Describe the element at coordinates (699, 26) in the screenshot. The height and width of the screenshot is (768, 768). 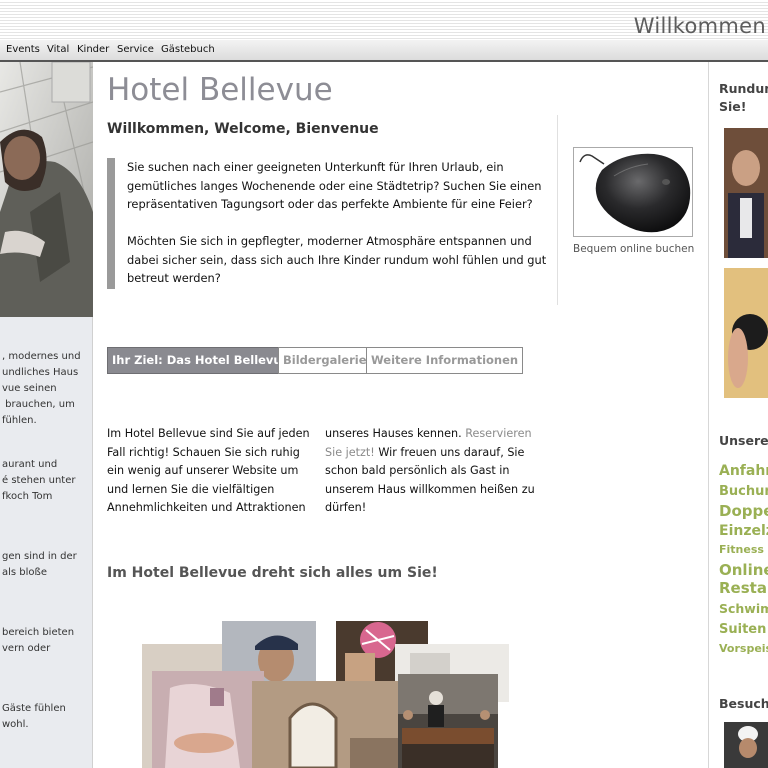
I see `header-title: Willkommen` at that location.